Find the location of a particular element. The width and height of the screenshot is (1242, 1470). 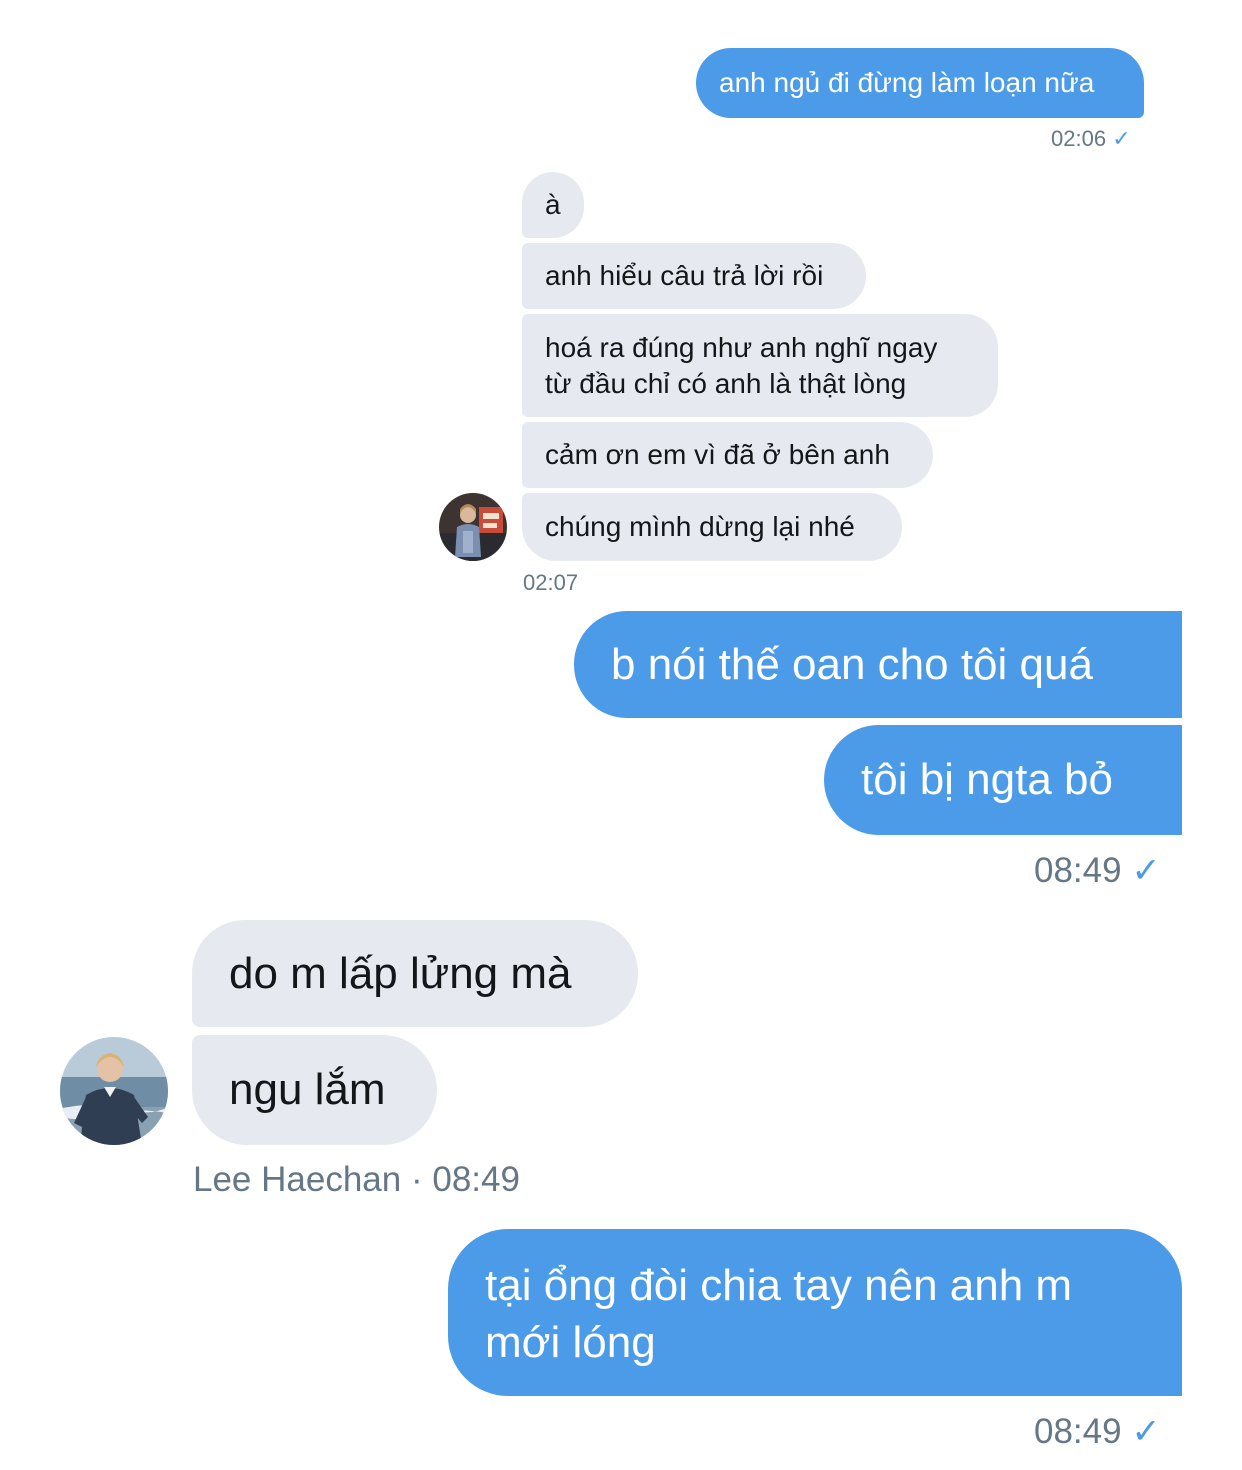

message-text: à is located at coordinates (553, 204).